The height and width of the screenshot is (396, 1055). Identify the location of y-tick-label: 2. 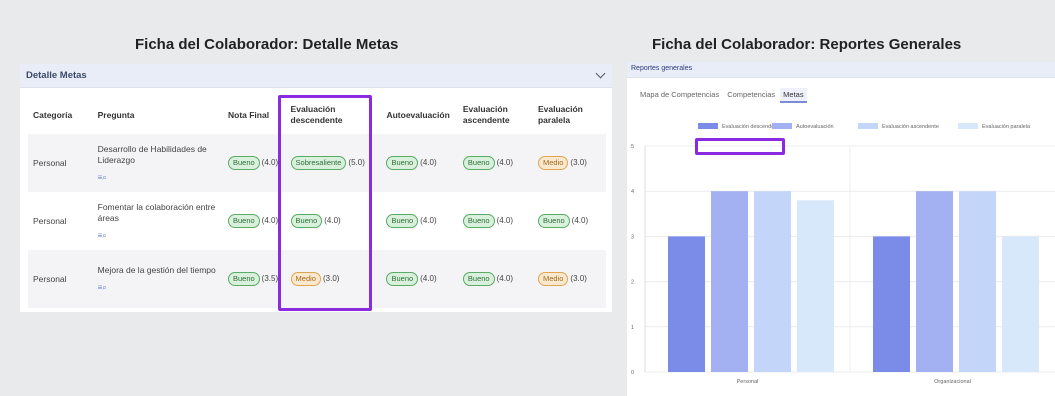
(632, 283).